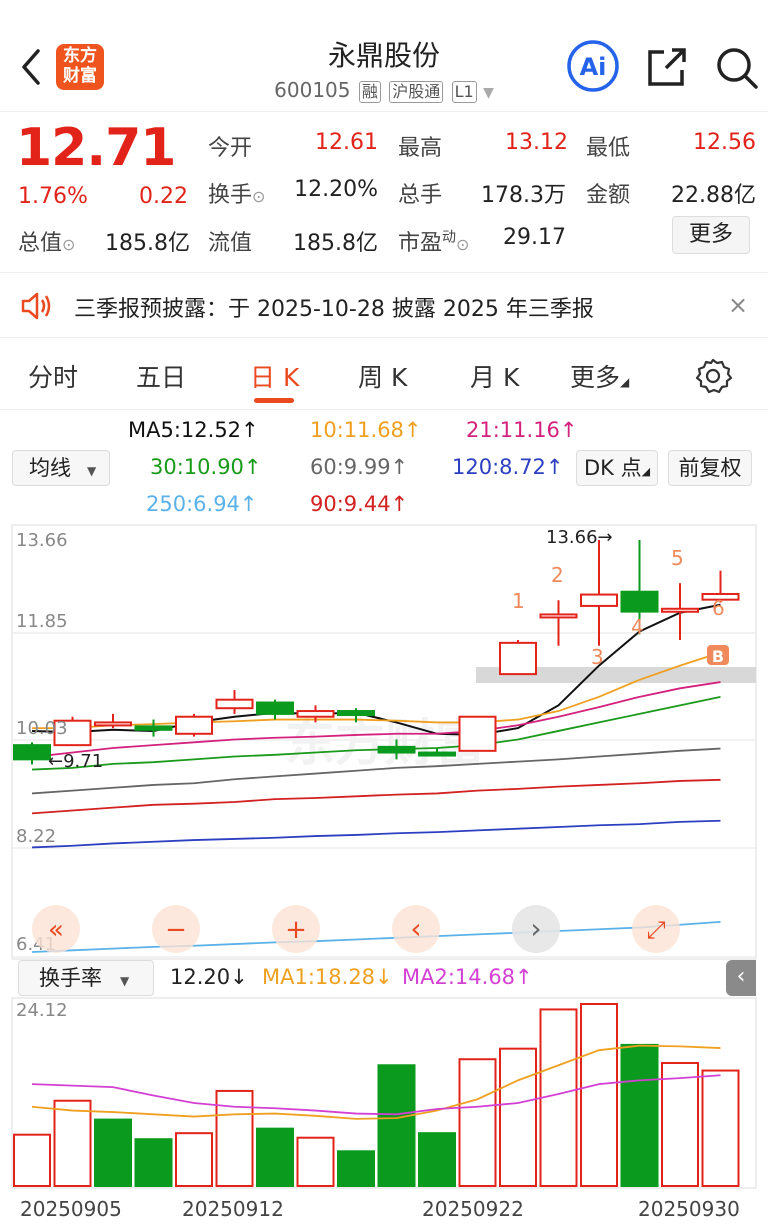 The image size is (768, 1226). I want to click on ma10-legend: 10:11.68↑, so click(366, 430).